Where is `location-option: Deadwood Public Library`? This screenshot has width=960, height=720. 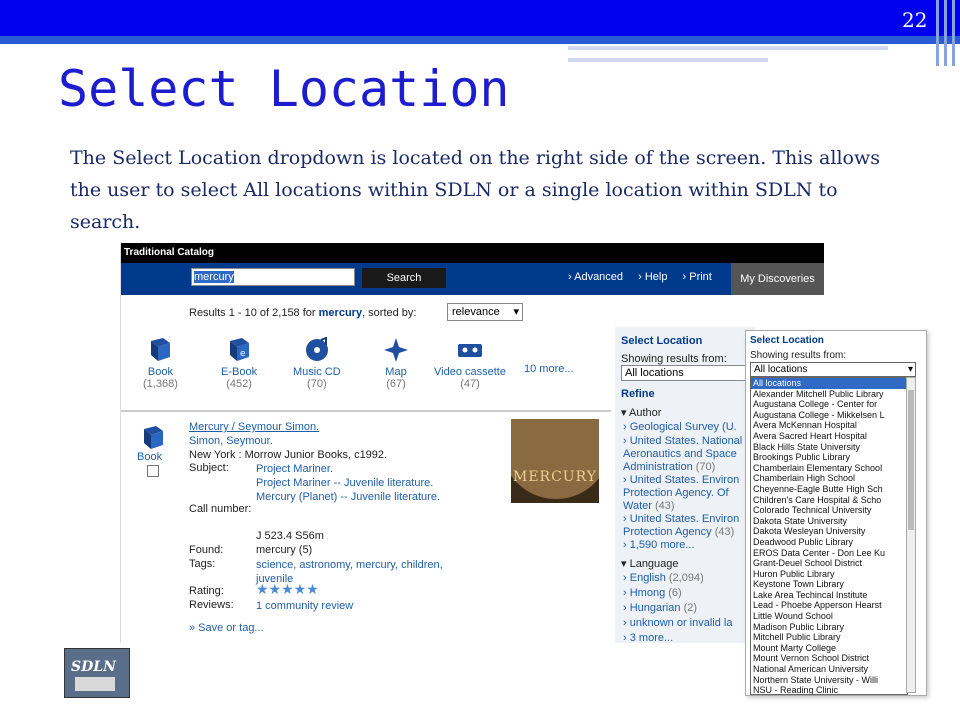
location-option: Deadwood Public Library is located at coordinates (829, 542).